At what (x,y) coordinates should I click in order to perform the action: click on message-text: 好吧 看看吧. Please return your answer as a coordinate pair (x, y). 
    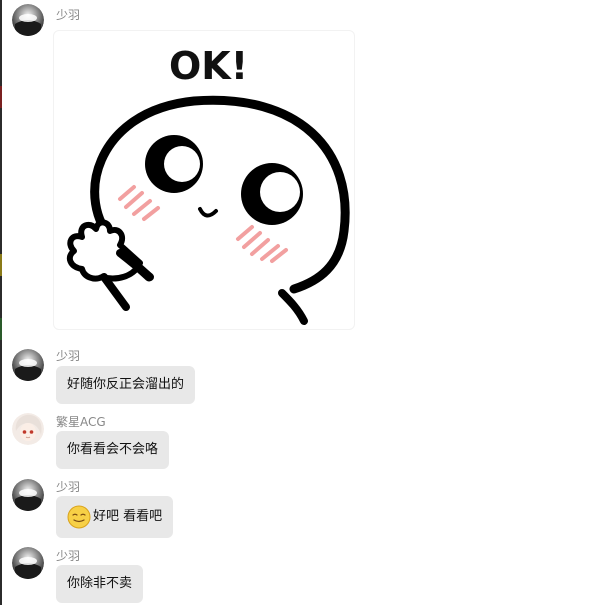
    Looking at the image, I should click on (128, 516).